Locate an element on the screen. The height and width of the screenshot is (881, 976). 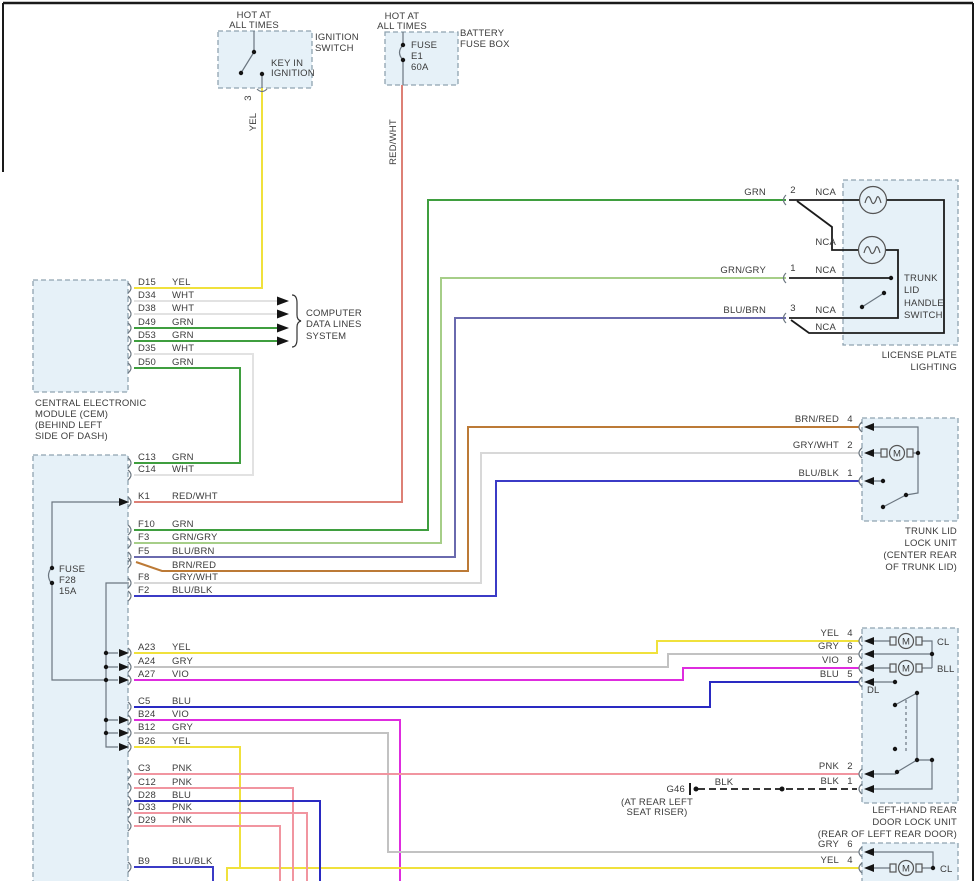
unit-title: LEFT-HAND REAR is located at coordinates (914, 810).